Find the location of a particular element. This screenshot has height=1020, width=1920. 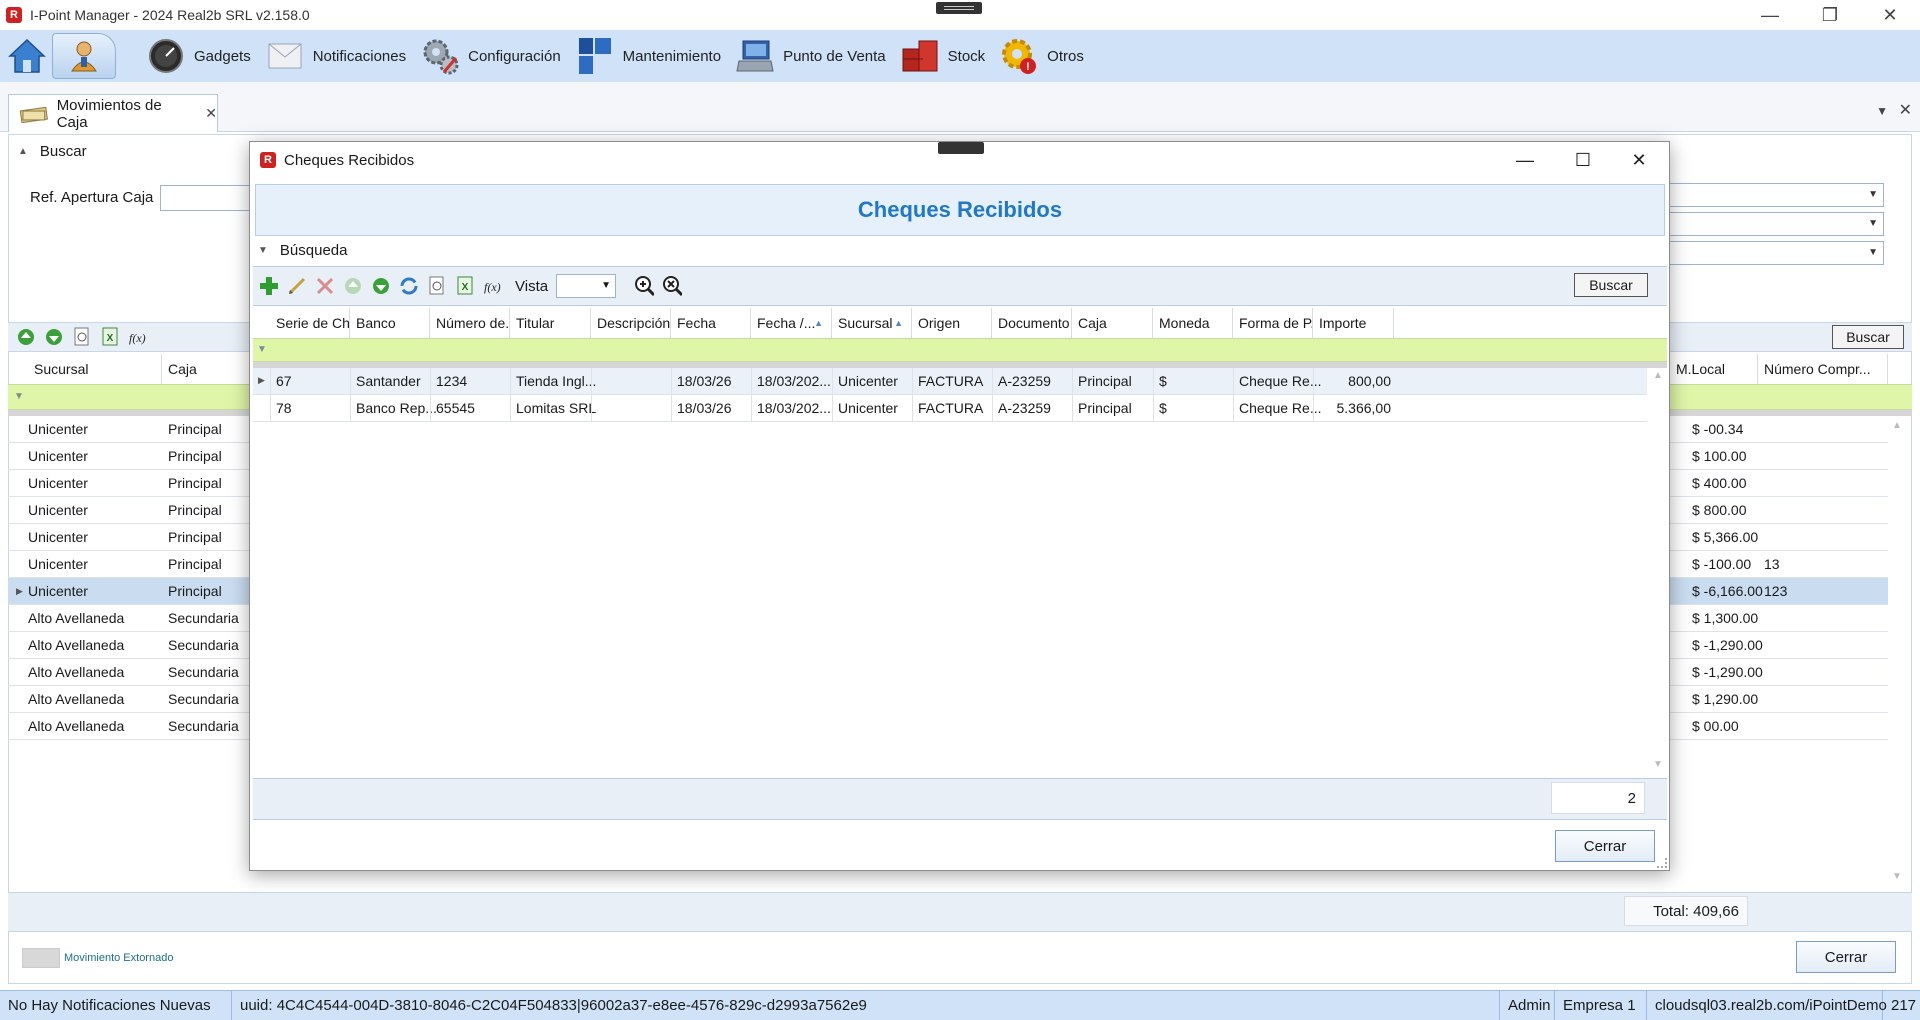

zoom-clear-icon is located at coordinates (672, 286).